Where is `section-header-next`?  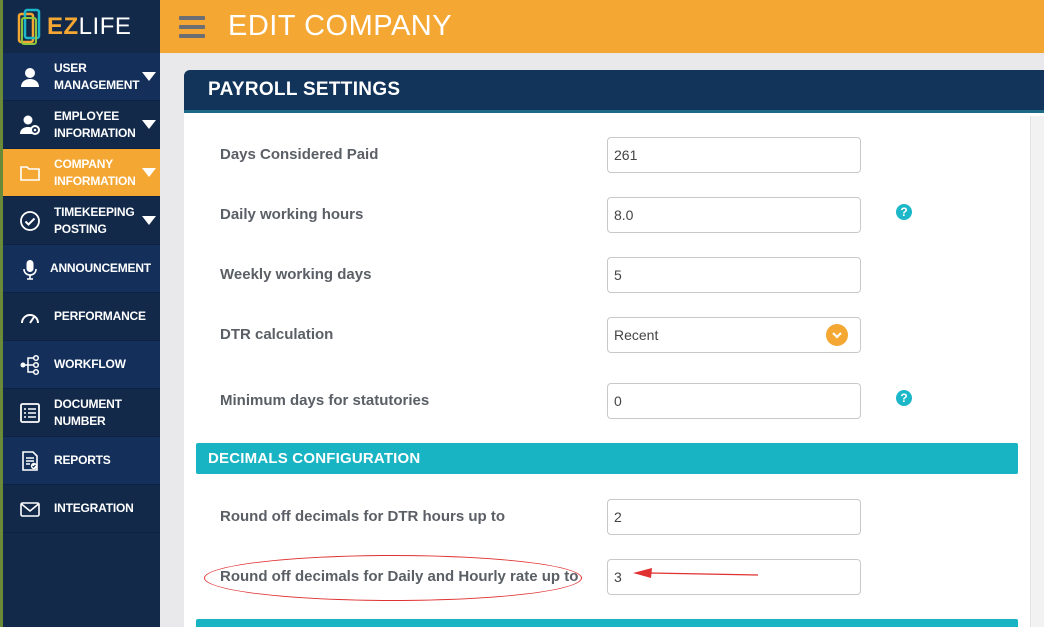
section-header-next is located at coordinates (607, 623).